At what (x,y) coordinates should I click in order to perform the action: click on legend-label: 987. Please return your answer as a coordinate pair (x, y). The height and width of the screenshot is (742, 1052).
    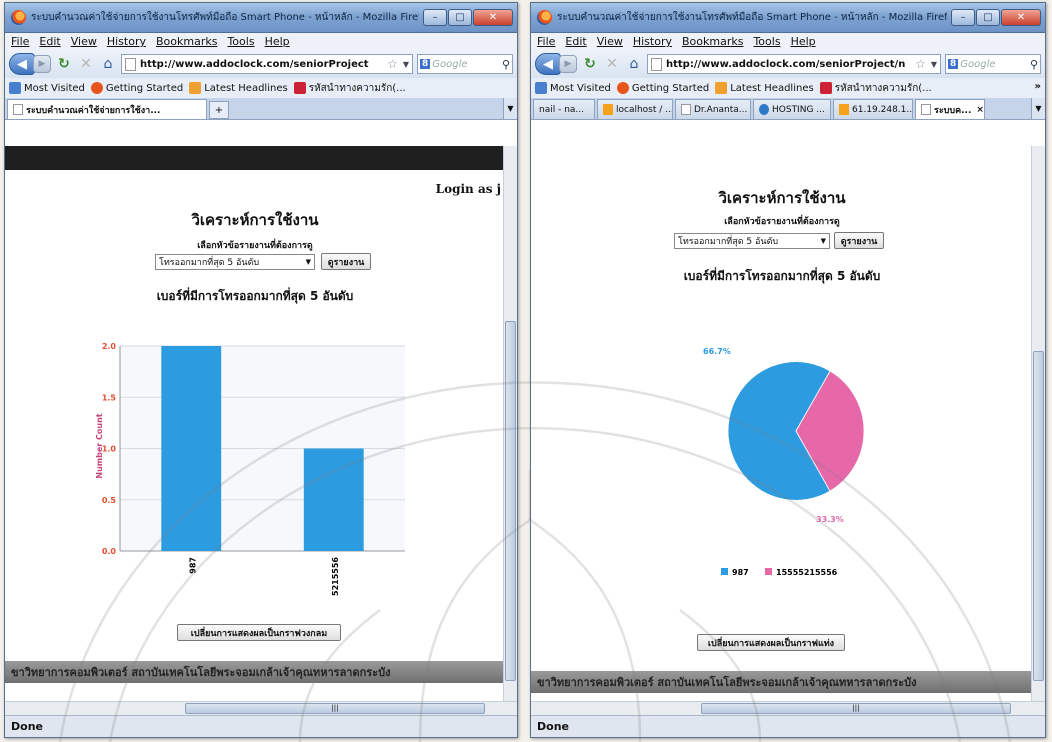
    Looking at the image, I should click on (740, 572).